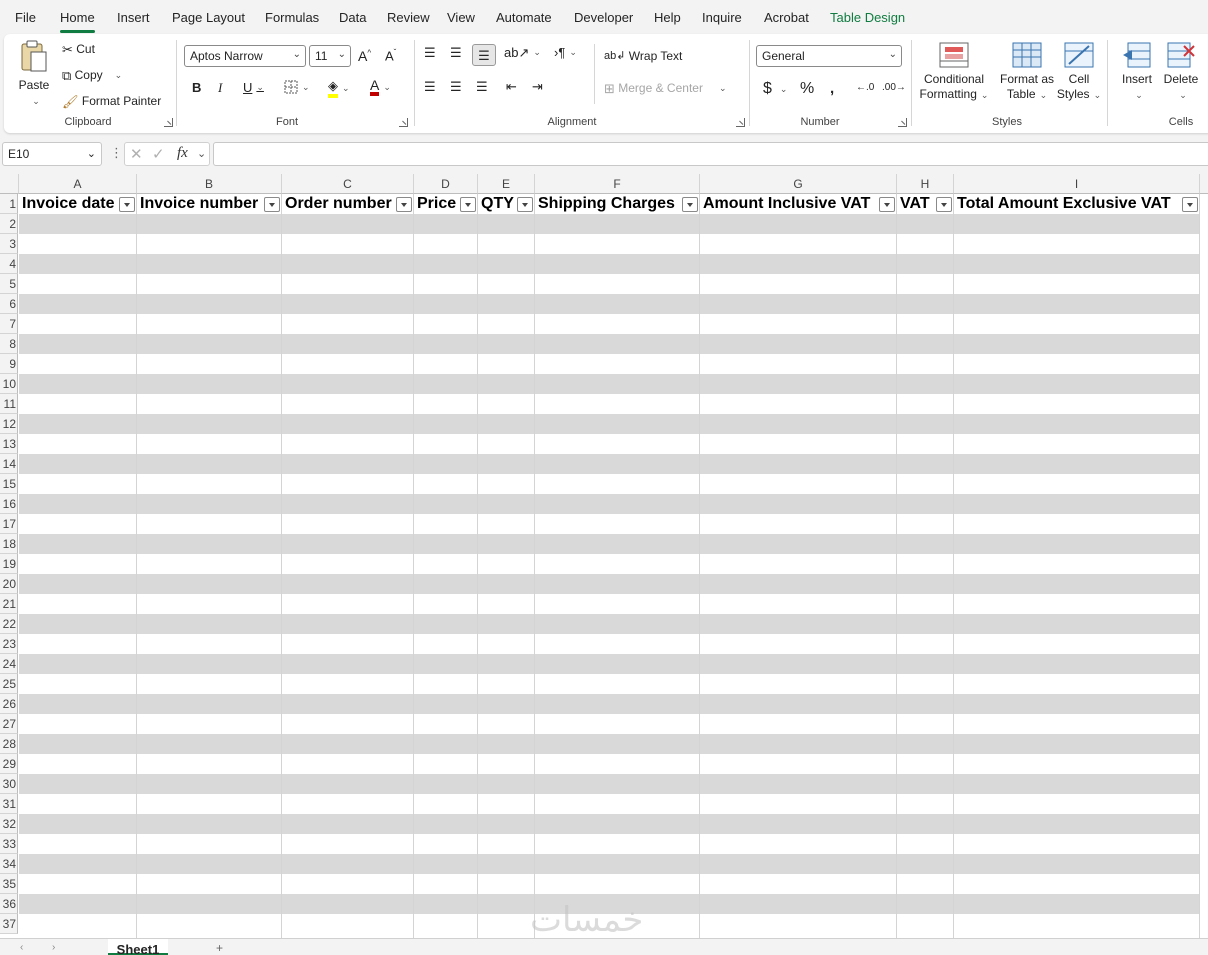 The height and width of the screenshot is (955, 1208). I want to click on wrap-text-button: ab↲ Wrap Text, so click(643, 56).